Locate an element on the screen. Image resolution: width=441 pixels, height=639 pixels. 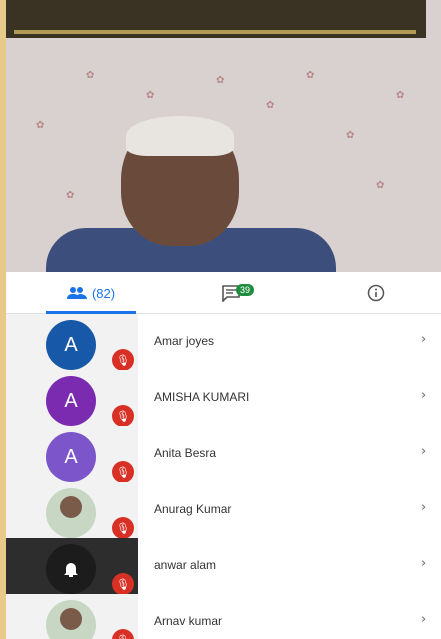
participant-row: A 🎙 Amar joyes › is located at coordinates (223, 342).